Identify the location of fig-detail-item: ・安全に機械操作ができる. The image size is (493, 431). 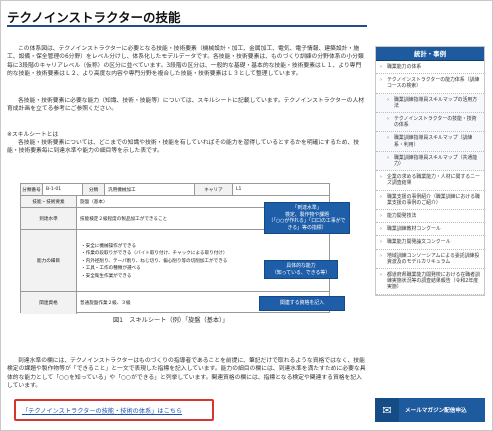
(109, 246).